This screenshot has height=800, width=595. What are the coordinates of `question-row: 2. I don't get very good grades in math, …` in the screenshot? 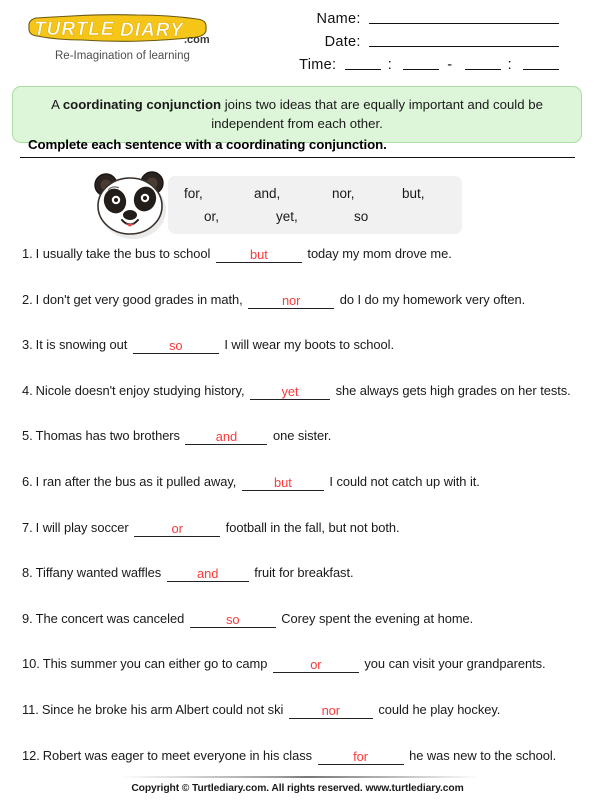 It's located at (302, 315).